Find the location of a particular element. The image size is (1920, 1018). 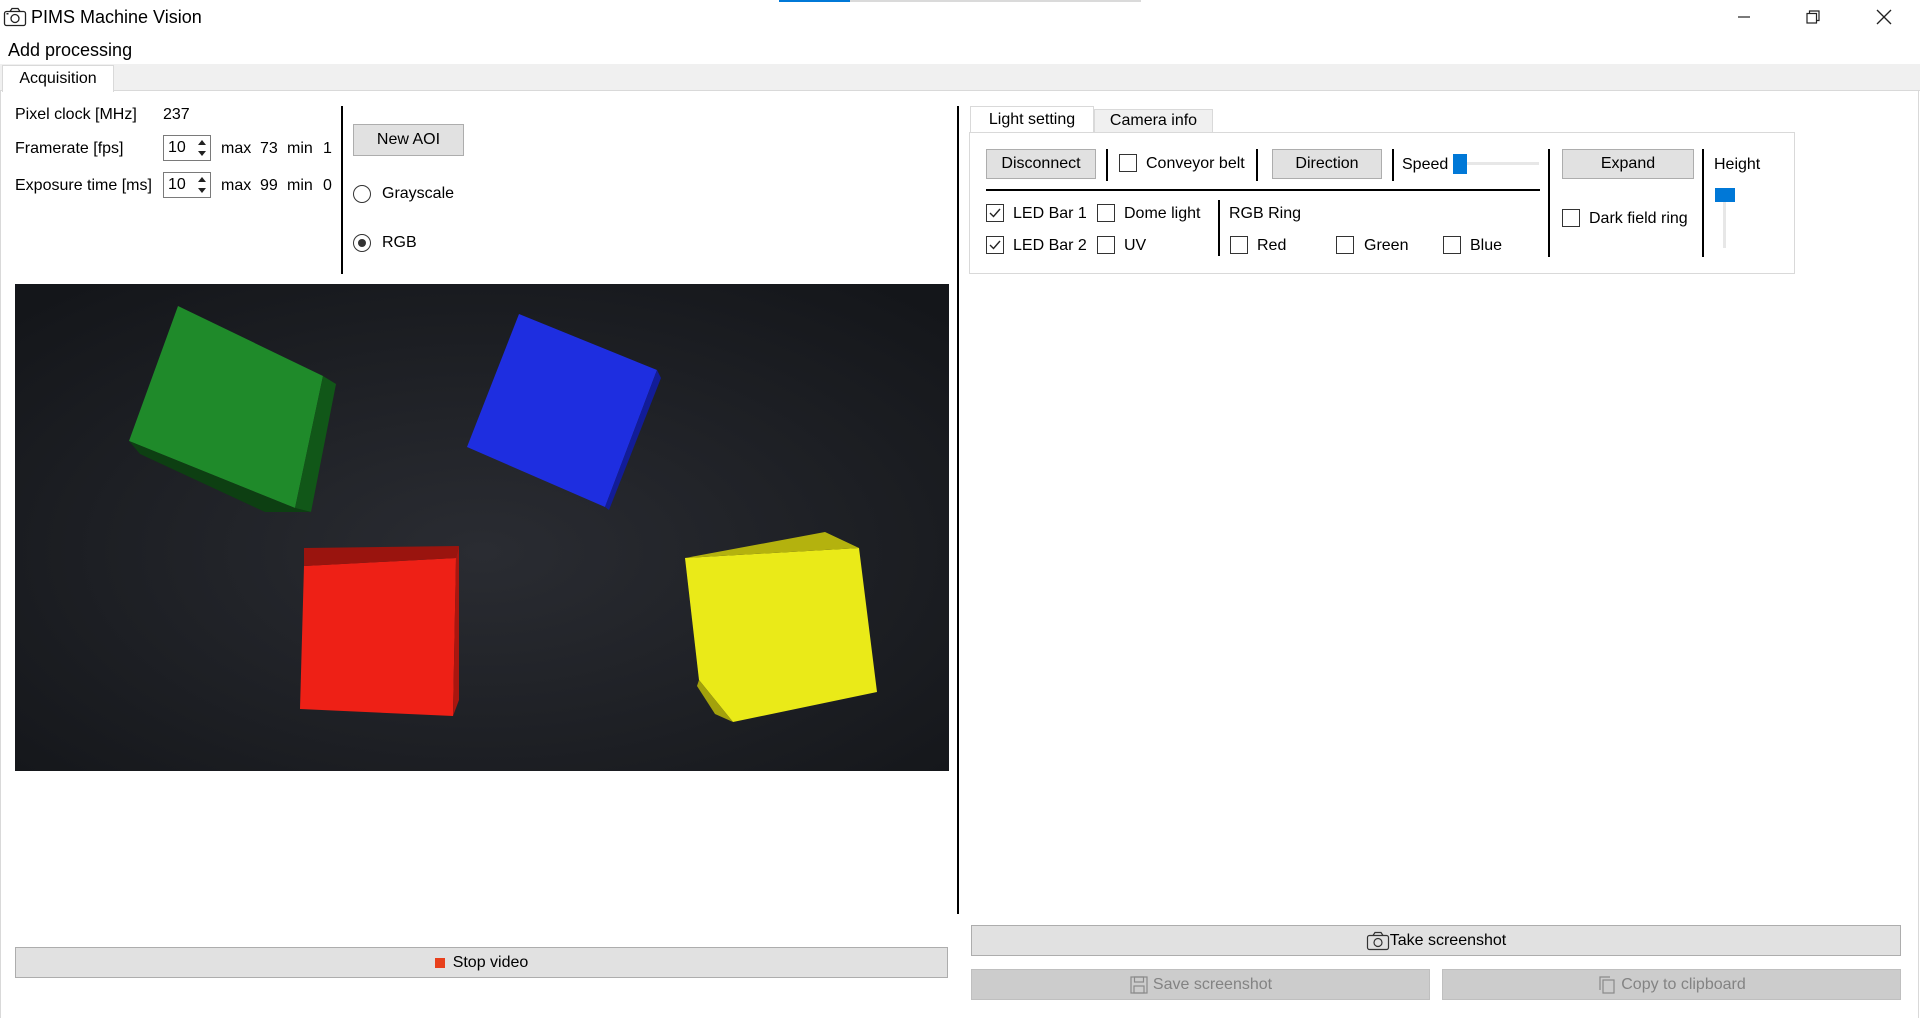

menu-add-processing: Add processing is located at coordinates (70, 50).